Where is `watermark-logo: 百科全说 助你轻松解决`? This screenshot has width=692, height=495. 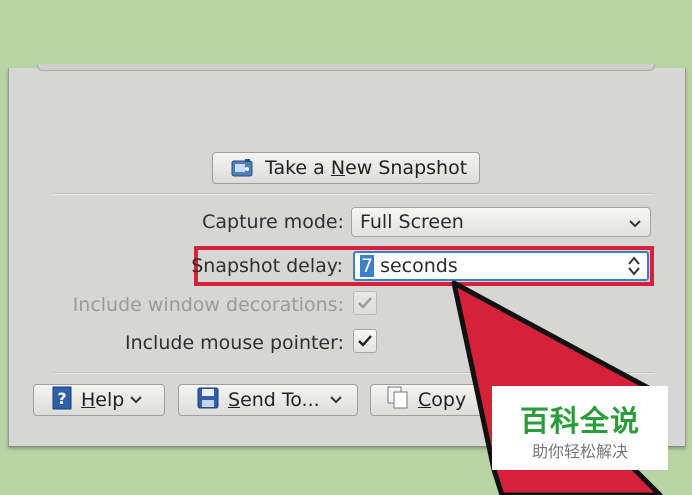 watermark-logo: 百科全说 助你轻松解决 is located at coordinates (580, 428).